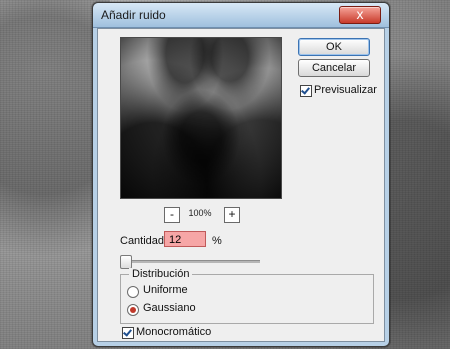  I want to click on monochrome-checkbox-label: Monocromático, so click(174, 332).